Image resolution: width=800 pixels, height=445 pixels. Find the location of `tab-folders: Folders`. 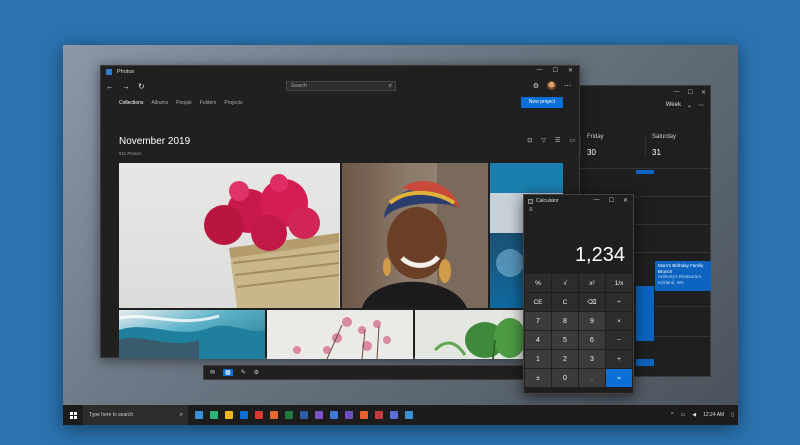

tab-folders: Folders is located at coordinates (208, 103).